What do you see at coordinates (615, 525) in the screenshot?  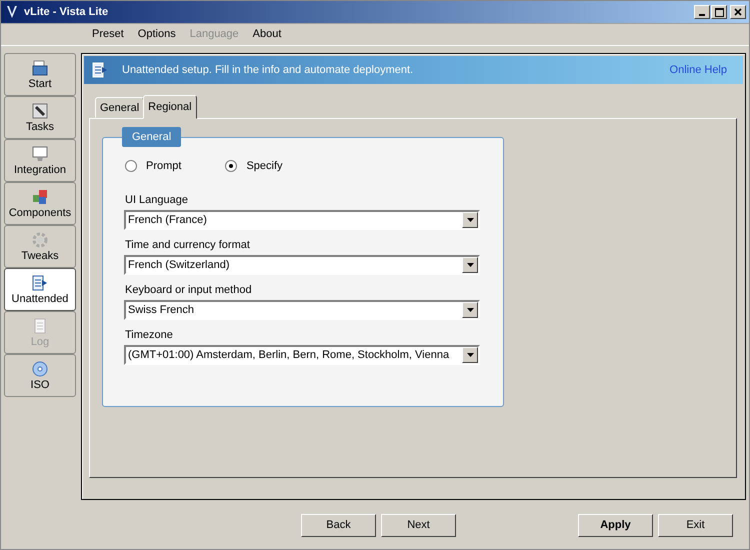 I see `dialog-button: Apply` at bounding box center [615, 525].